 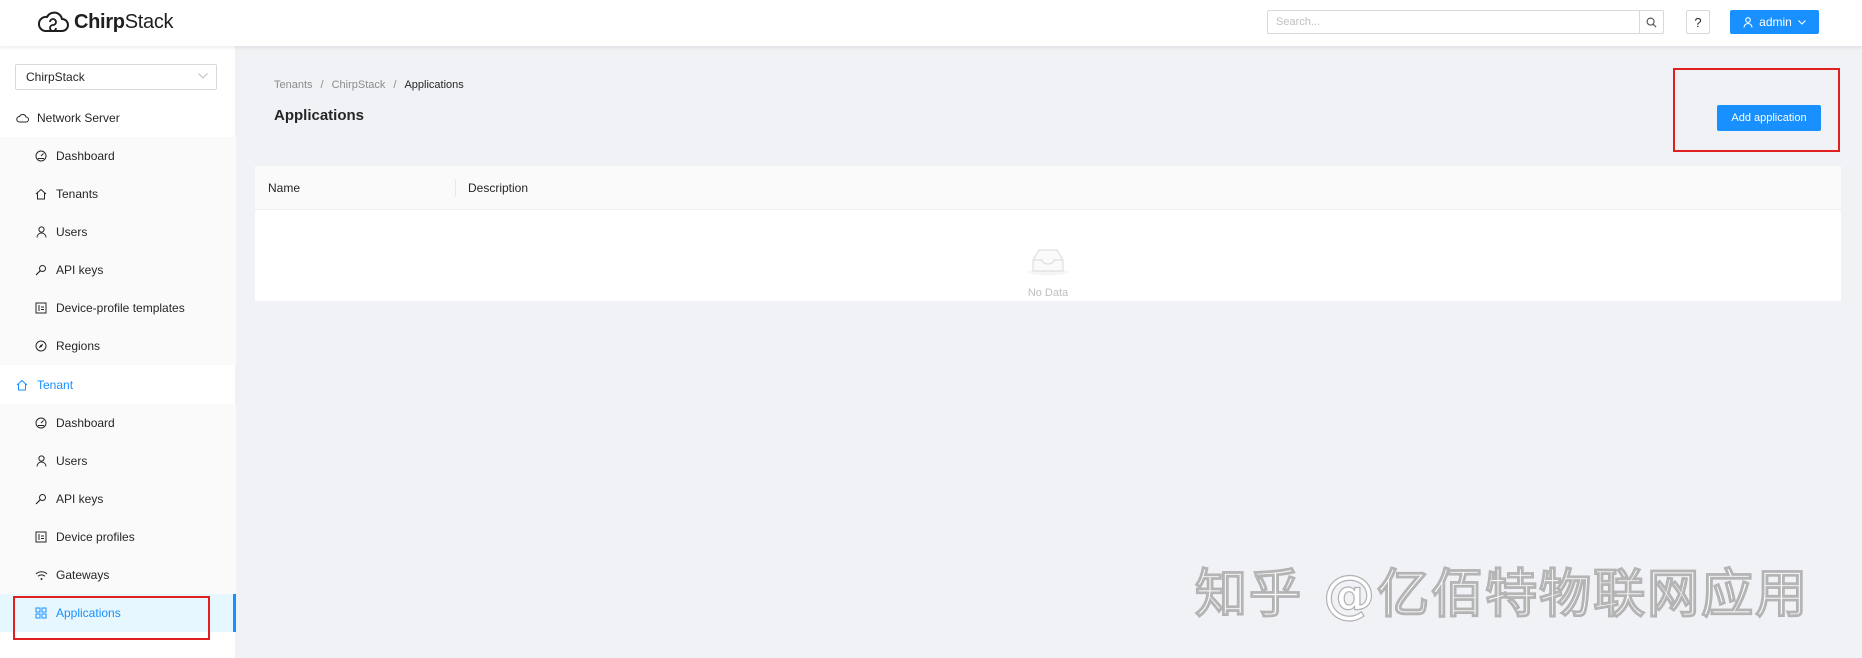 I want to click on watermark-text: 知乎 @亿佰特物联网应用, so click(x=1502, y=594).